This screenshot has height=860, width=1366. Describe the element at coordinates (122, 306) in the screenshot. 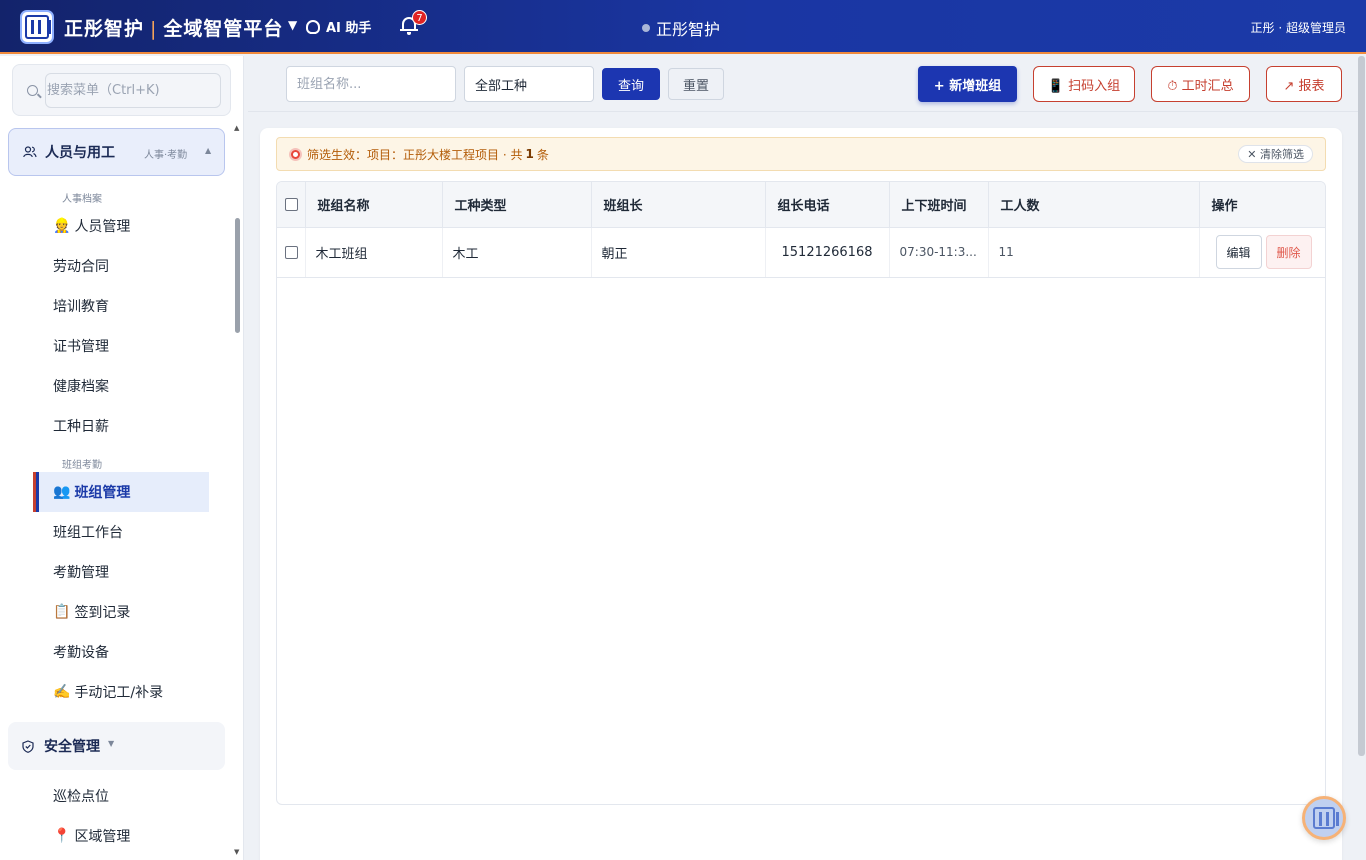

I see `sidebar-item-training: 培训教育` at that location.